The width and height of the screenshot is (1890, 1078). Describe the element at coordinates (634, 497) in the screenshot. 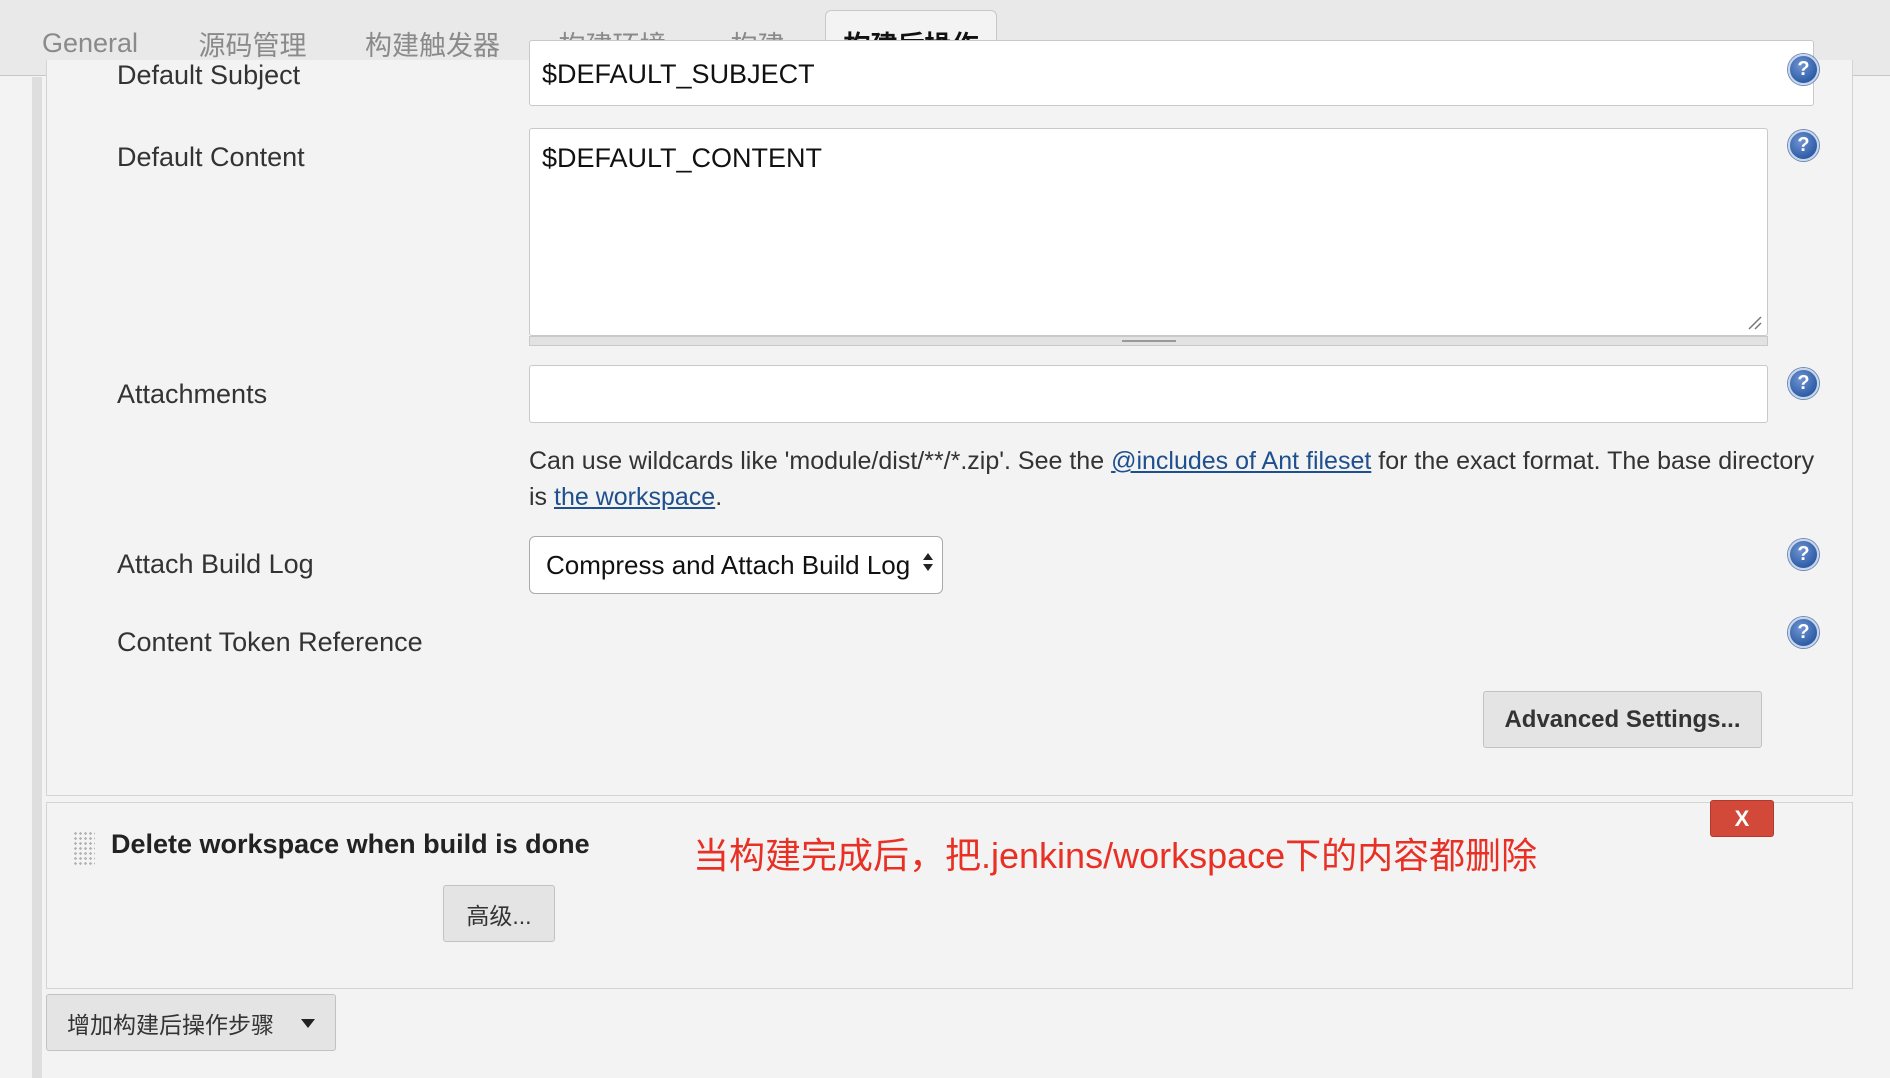

I see `workspace-link: the workspace` at that location.